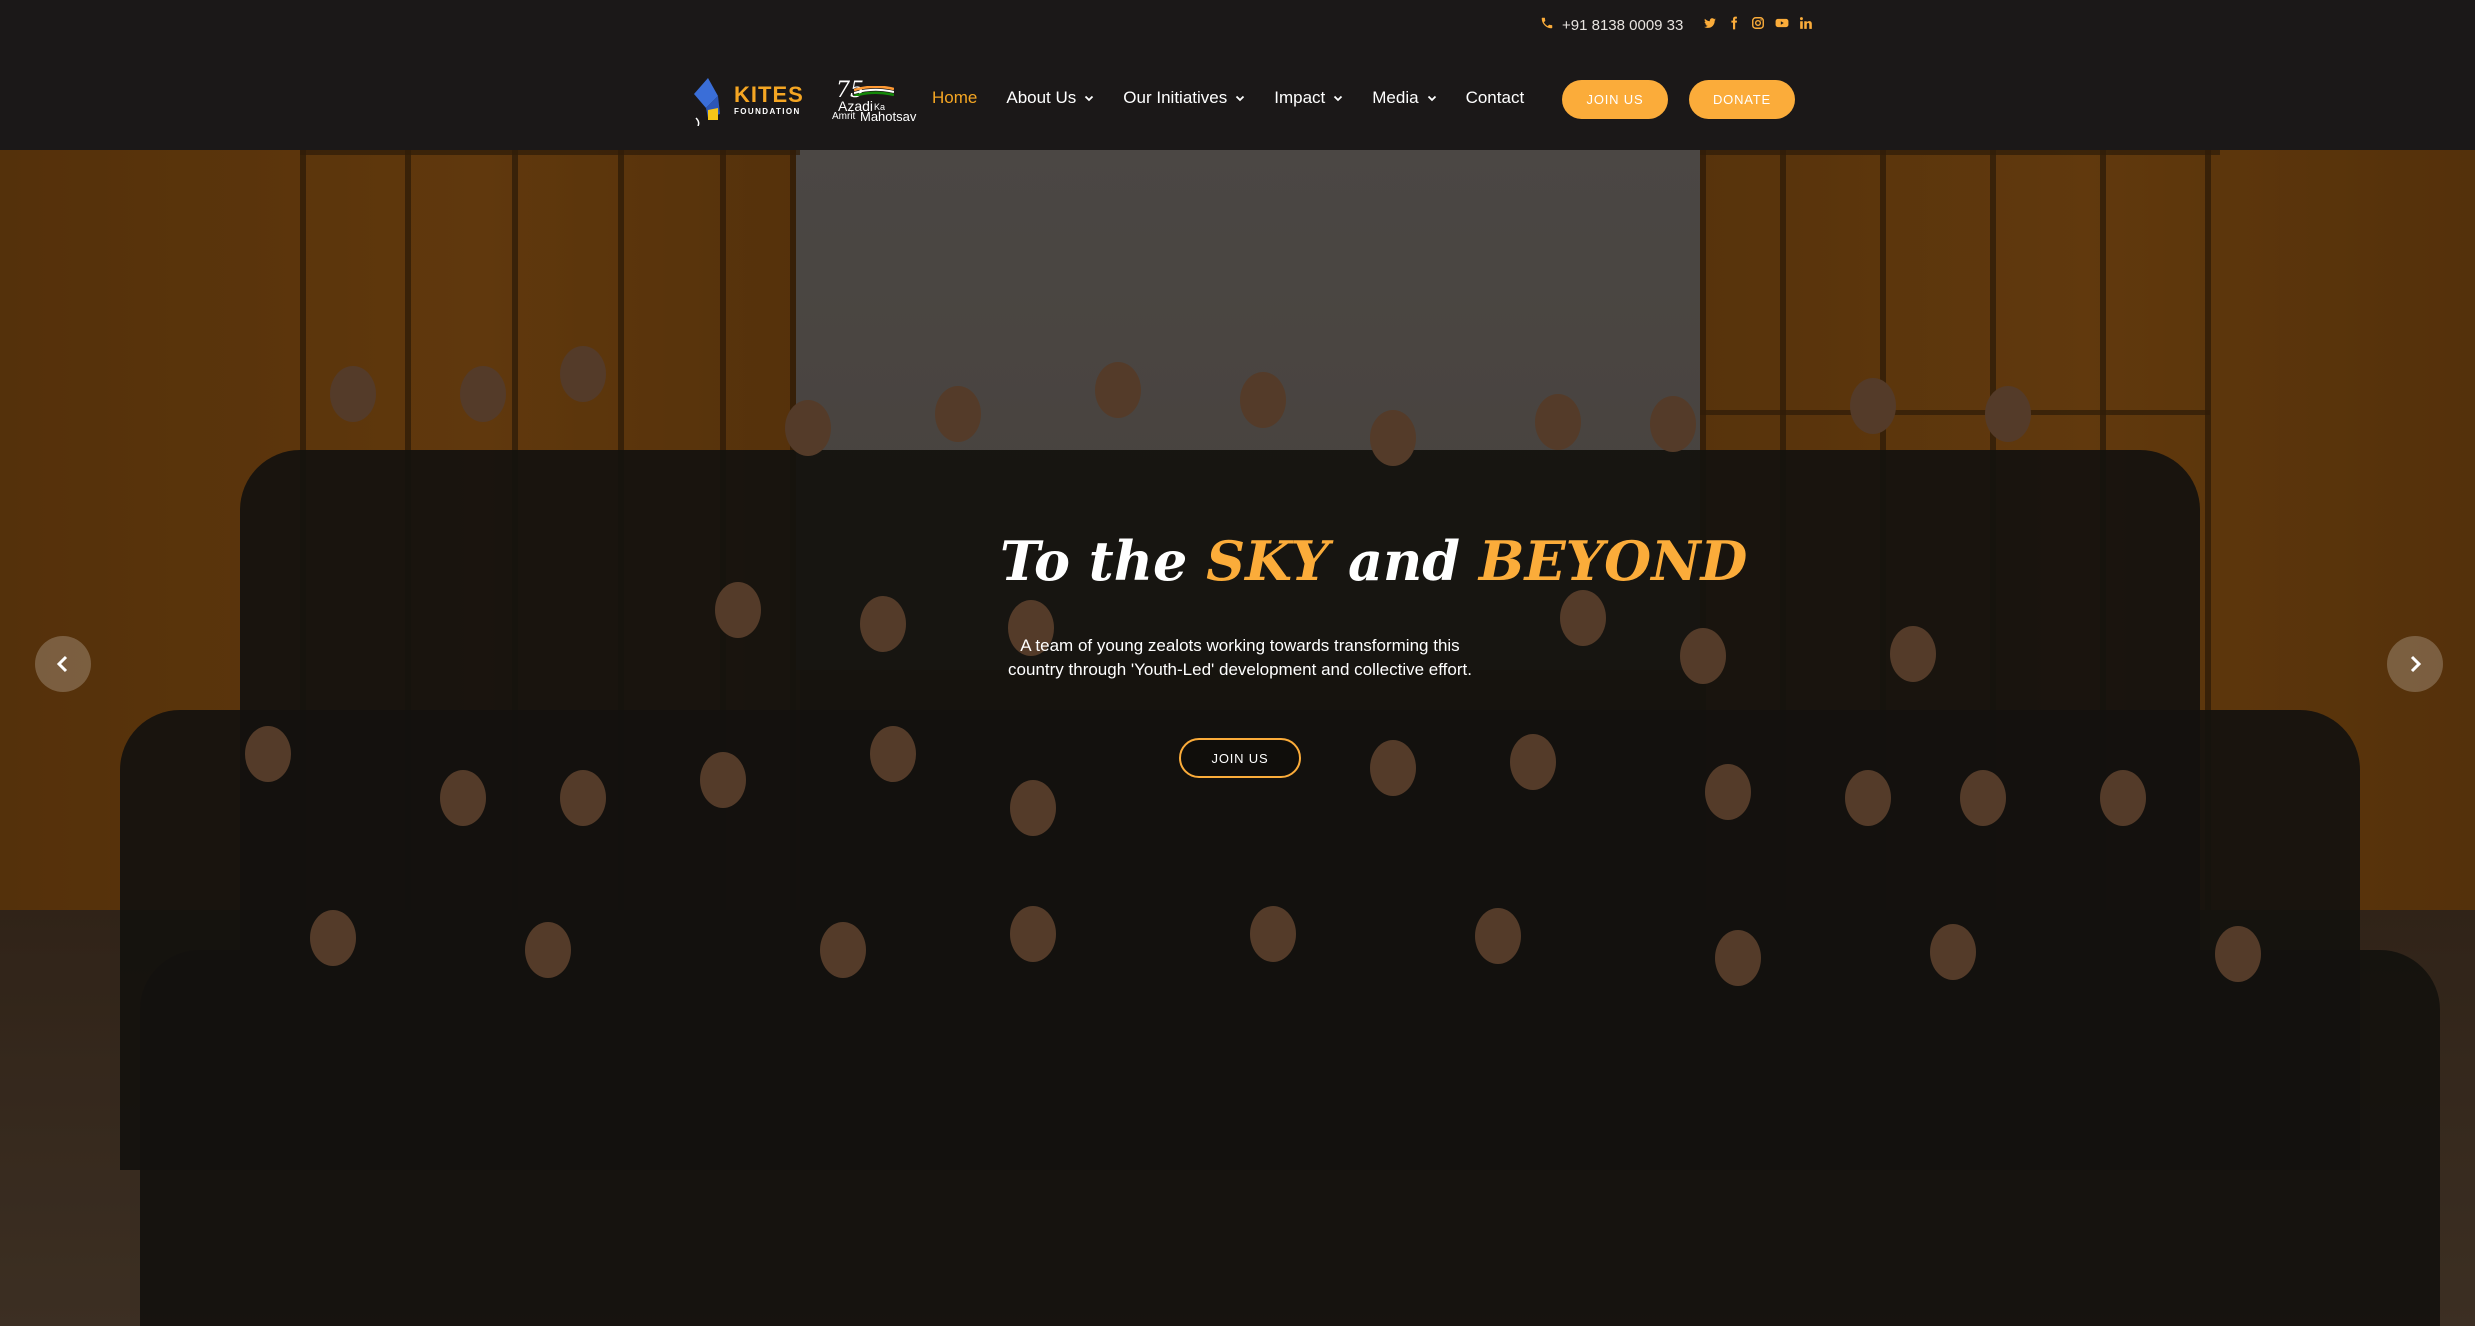 The image size is (2475, 1326). I want to click on facebook-icon, so click(1734, 23).